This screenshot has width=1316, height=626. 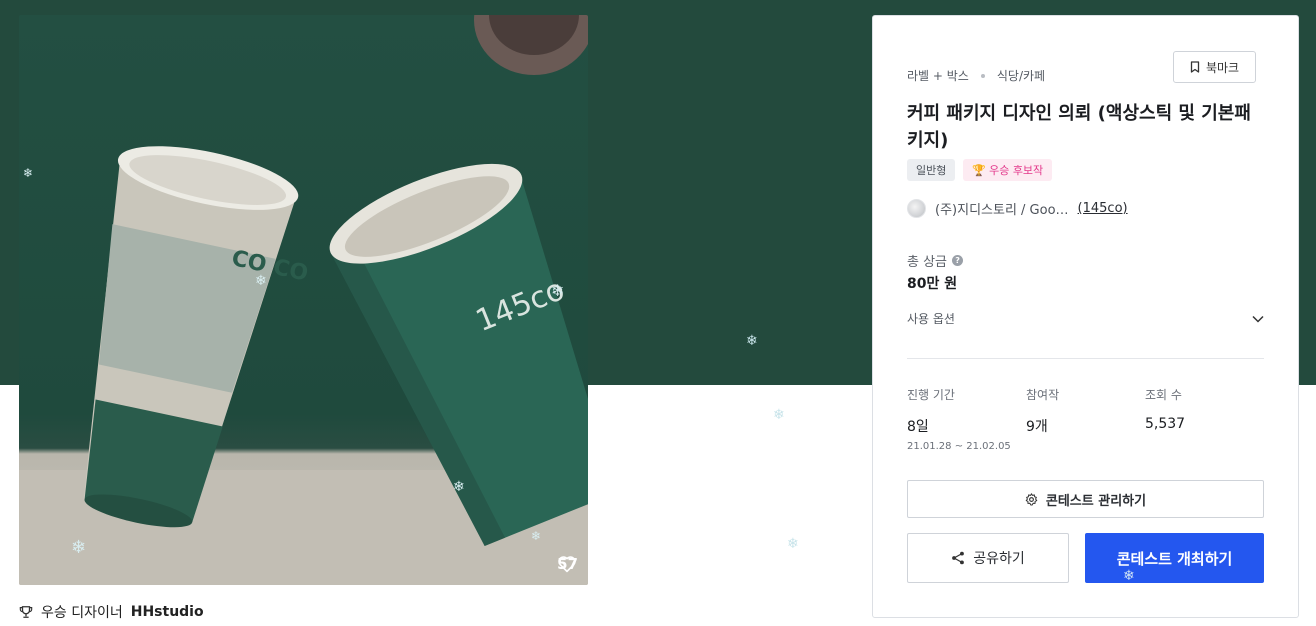 I want to click on bookmark-button: 북마크, so click(x=1214, y=67).